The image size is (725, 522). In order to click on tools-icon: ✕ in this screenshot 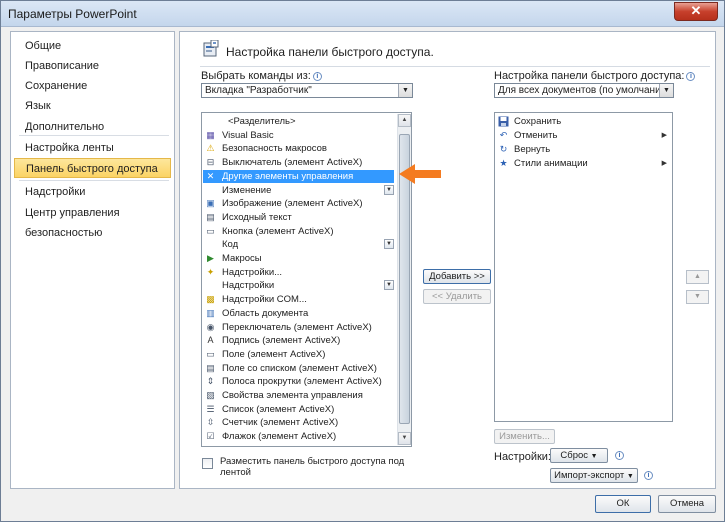, I will do `click(210, 175)`.